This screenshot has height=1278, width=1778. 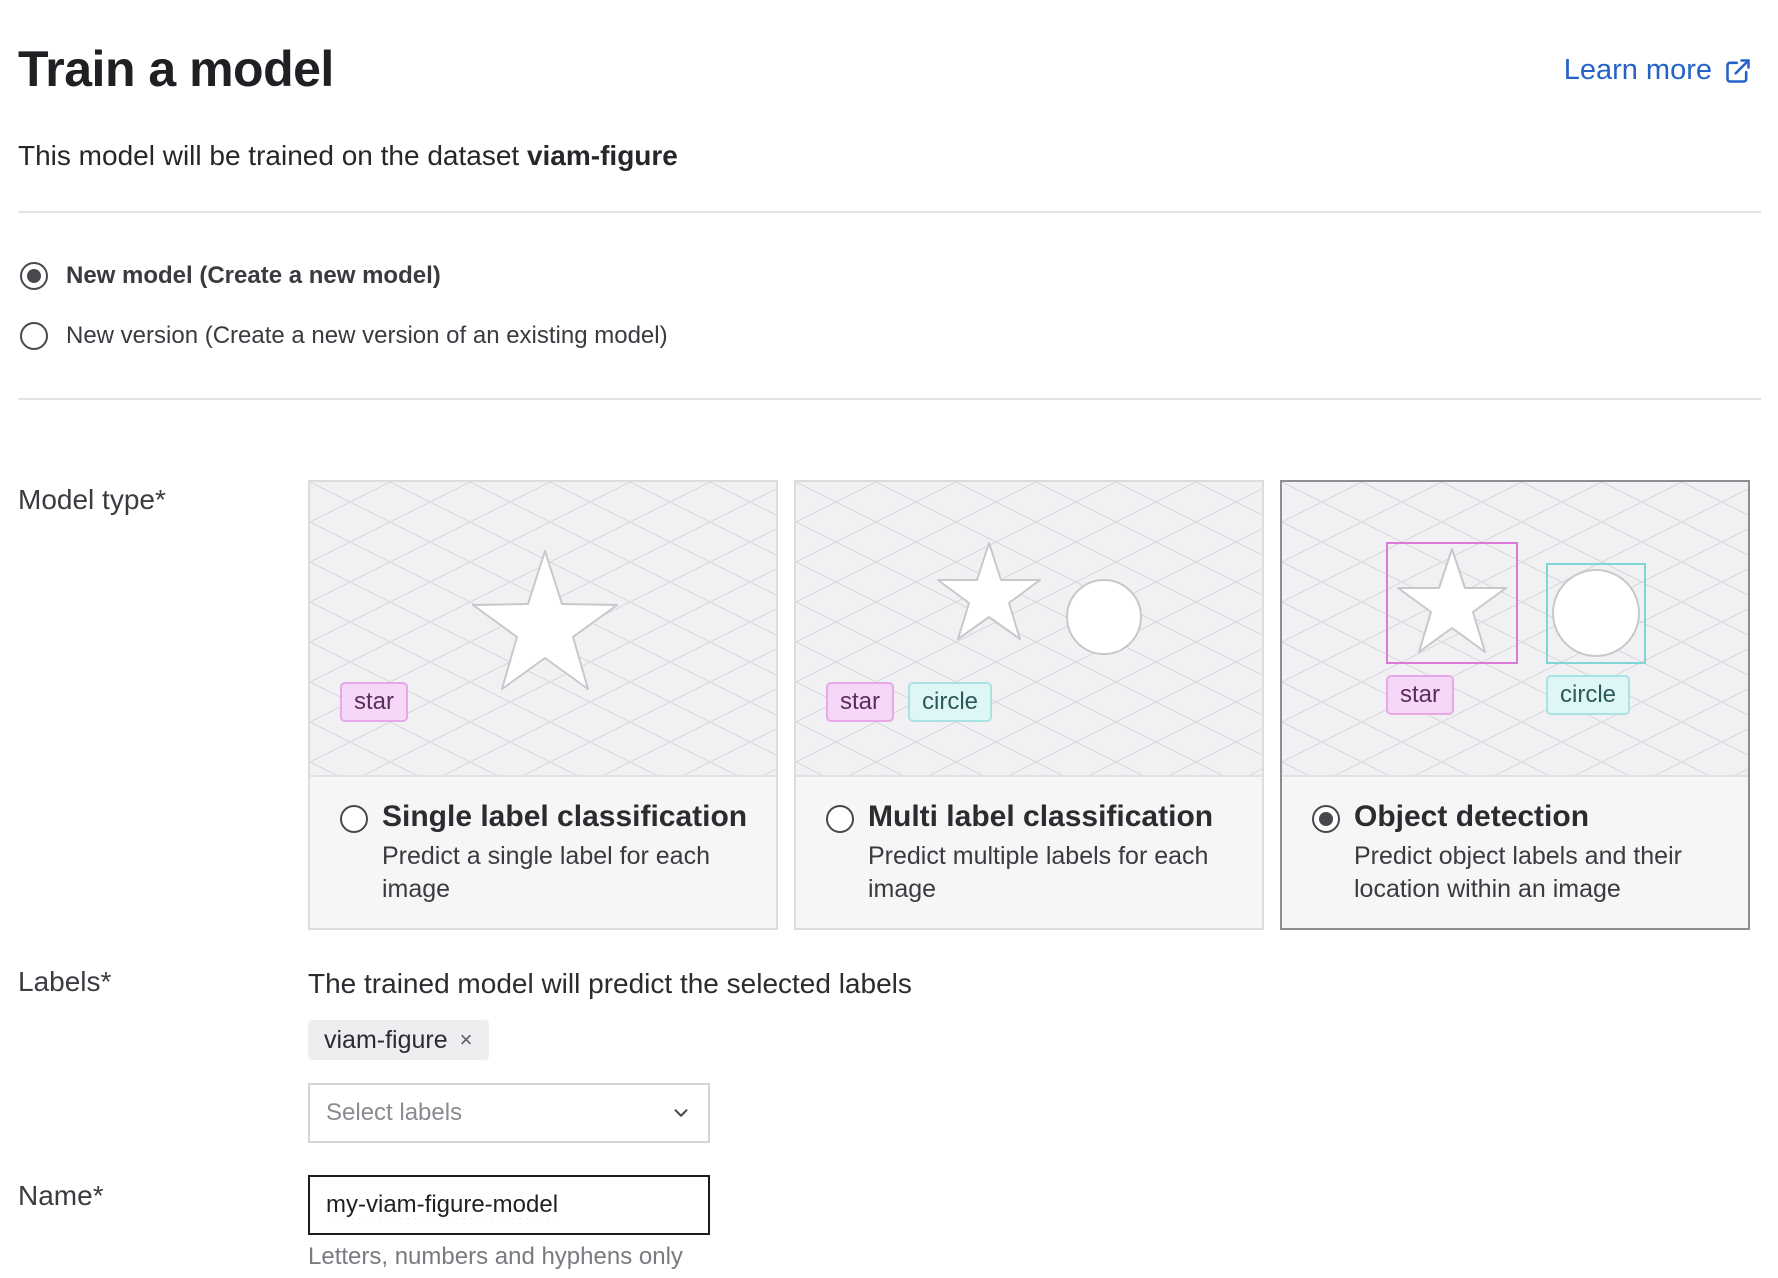 I want to click on new-model-radio: New model (Create a new model), so click(x=230, y=276).